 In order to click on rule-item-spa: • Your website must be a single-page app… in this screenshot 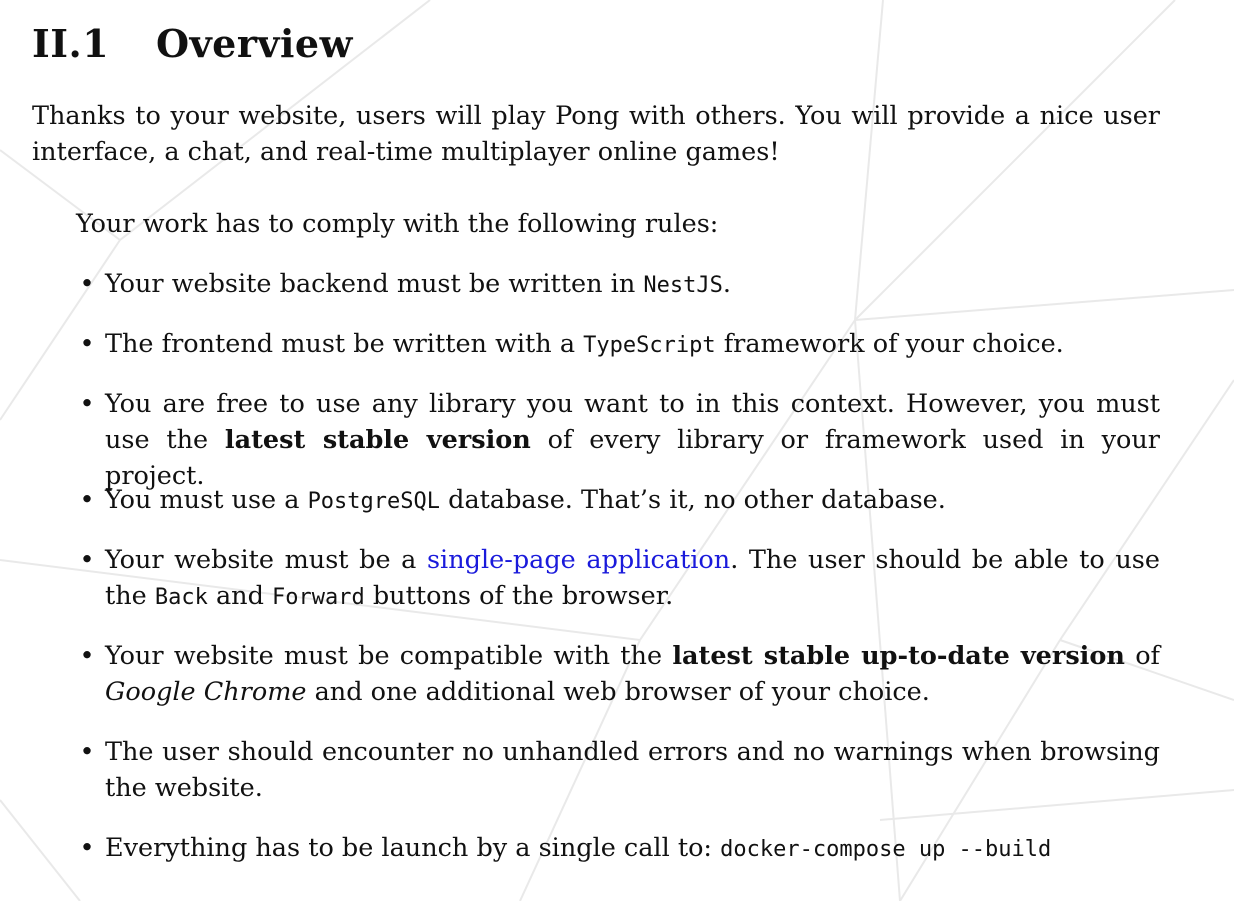, I will do `click(618, 579)`.